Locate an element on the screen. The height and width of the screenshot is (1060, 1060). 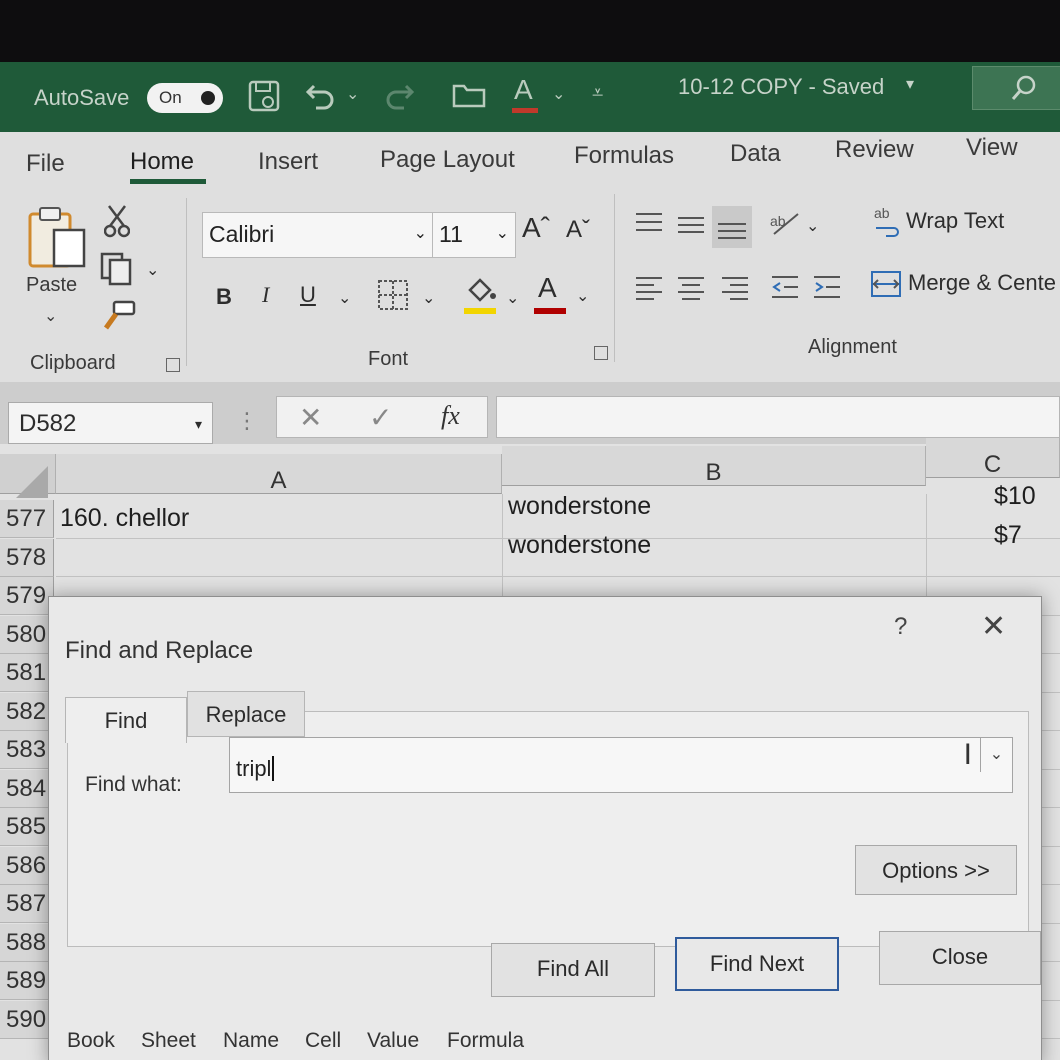
name-box: D582 ▾ is located at coordinates (110, 423).